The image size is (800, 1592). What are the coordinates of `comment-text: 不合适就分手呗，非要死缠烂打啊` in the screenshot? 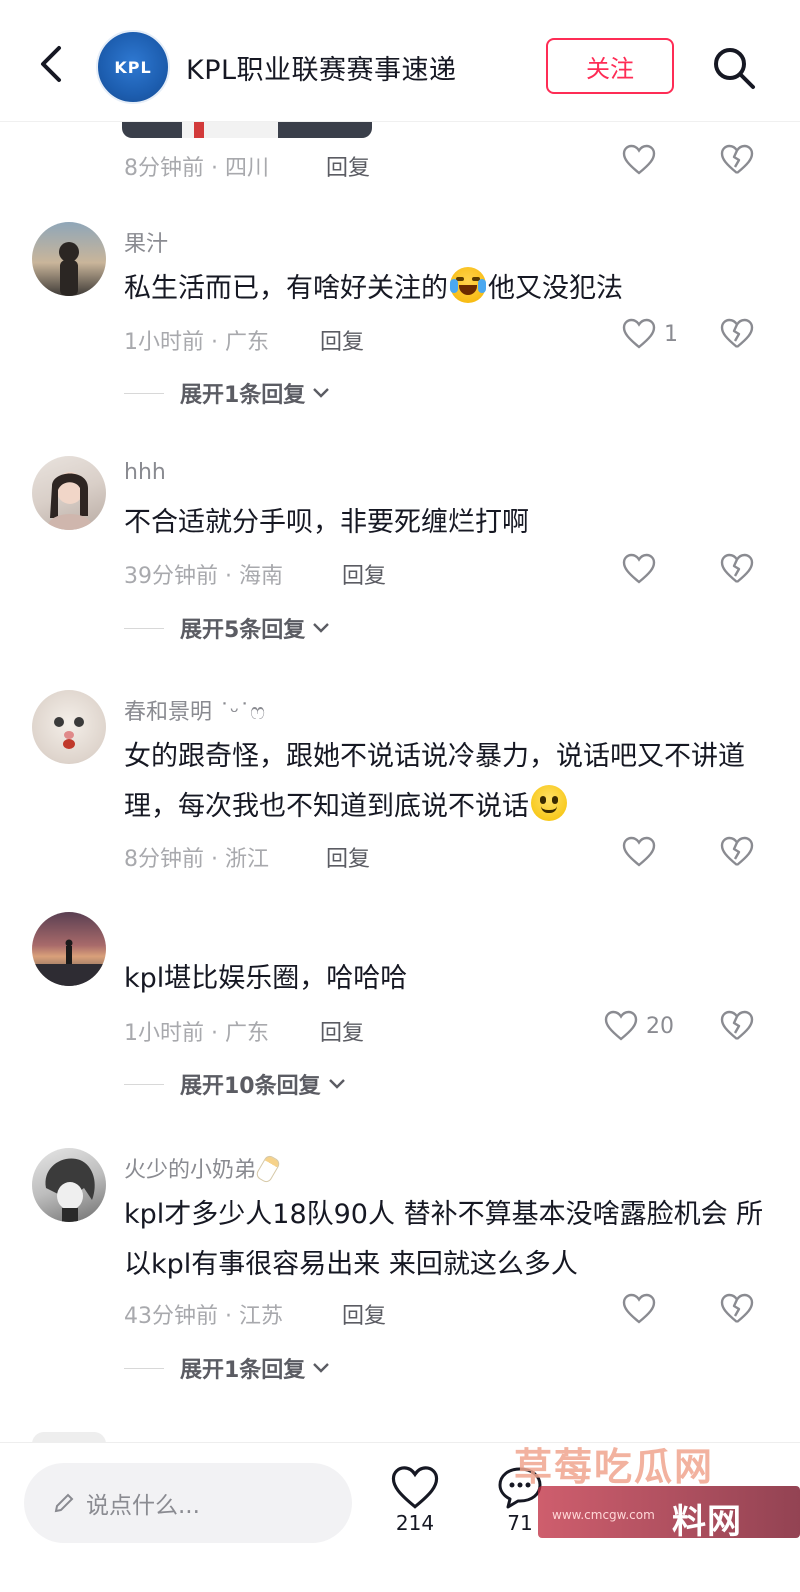 It's located at (326, 522).